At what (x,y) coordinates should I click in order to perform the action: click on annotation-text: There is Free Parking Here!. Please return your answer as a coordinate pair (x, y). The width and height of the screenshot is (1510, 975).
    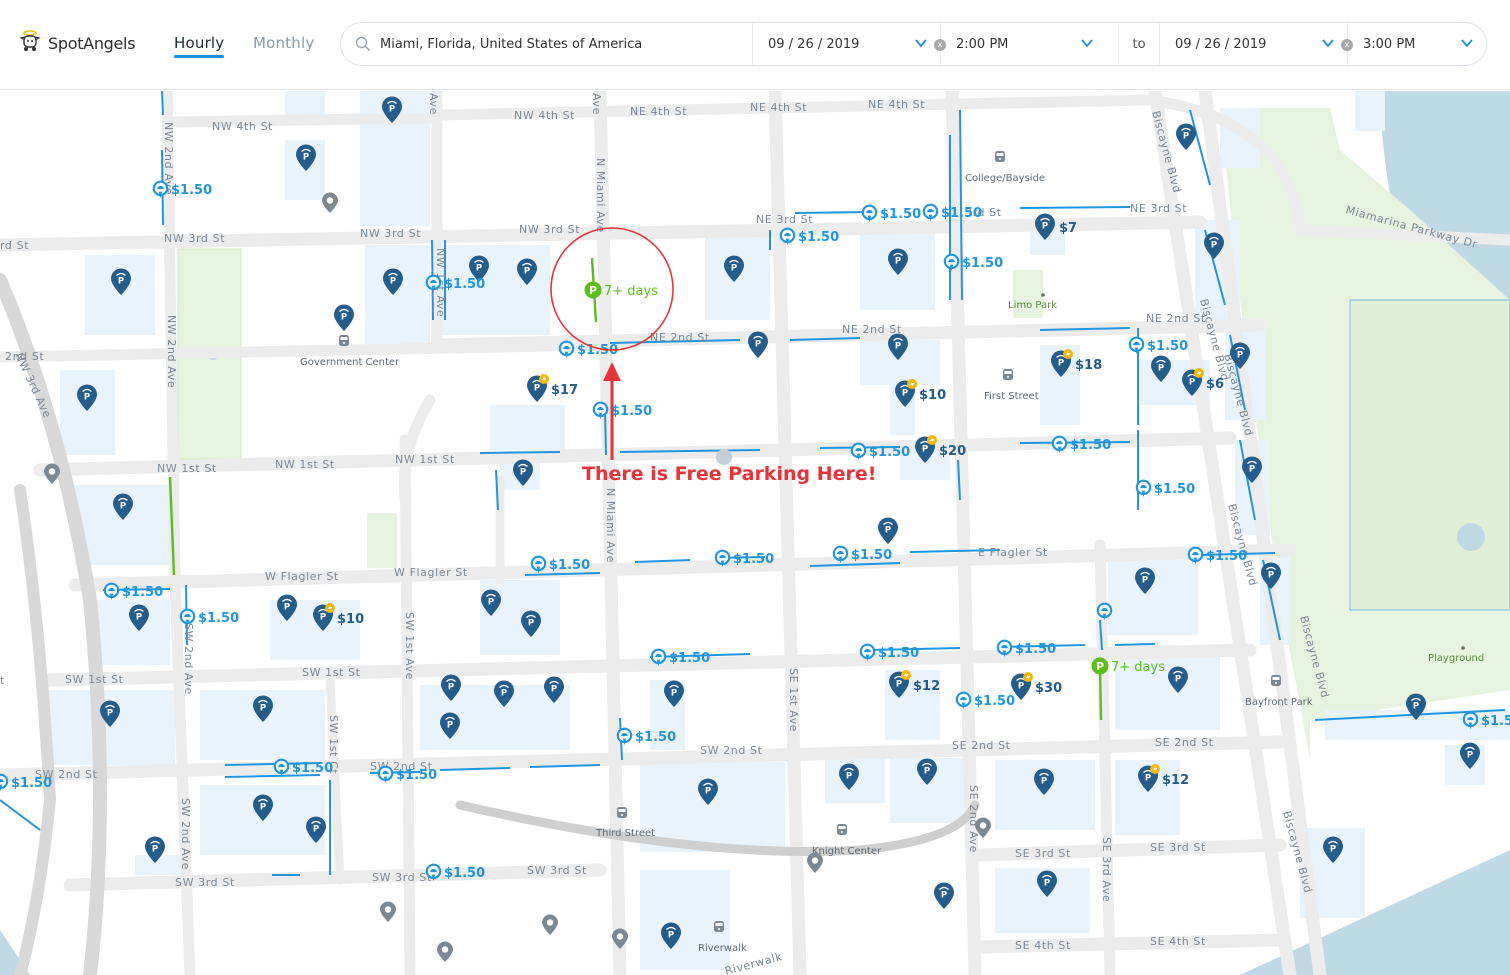
    Looking at the image, I should click on (729, 474).